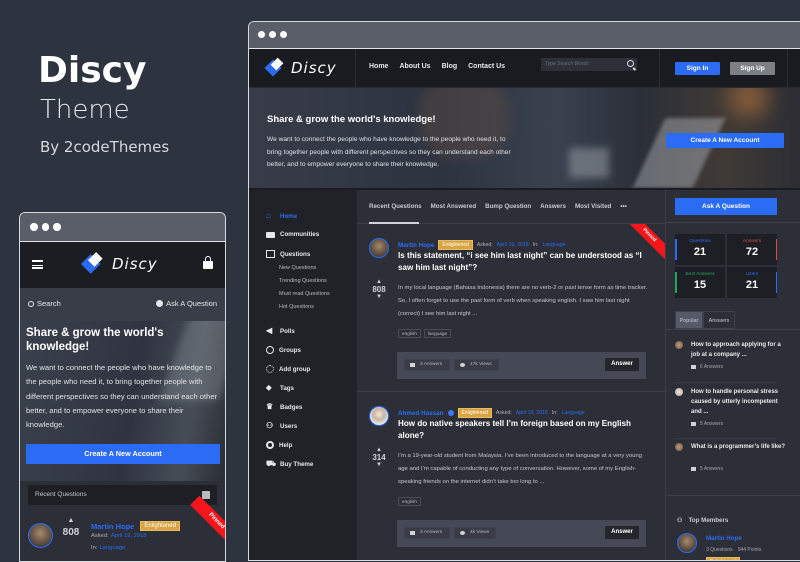 The height and width of the screenshot is (562, 800). I want to click on window-titlebar, so click(122, 227).